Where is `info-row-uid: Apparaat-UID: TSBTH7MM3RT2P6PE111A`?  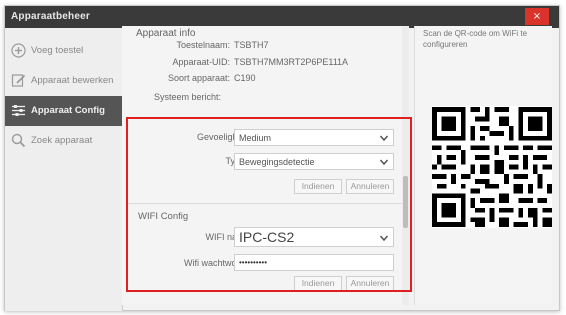
info-row-uid: Apparaat-UID: TSBTH7MM3RT2P6PE111A is located at coordinates (265, 64).